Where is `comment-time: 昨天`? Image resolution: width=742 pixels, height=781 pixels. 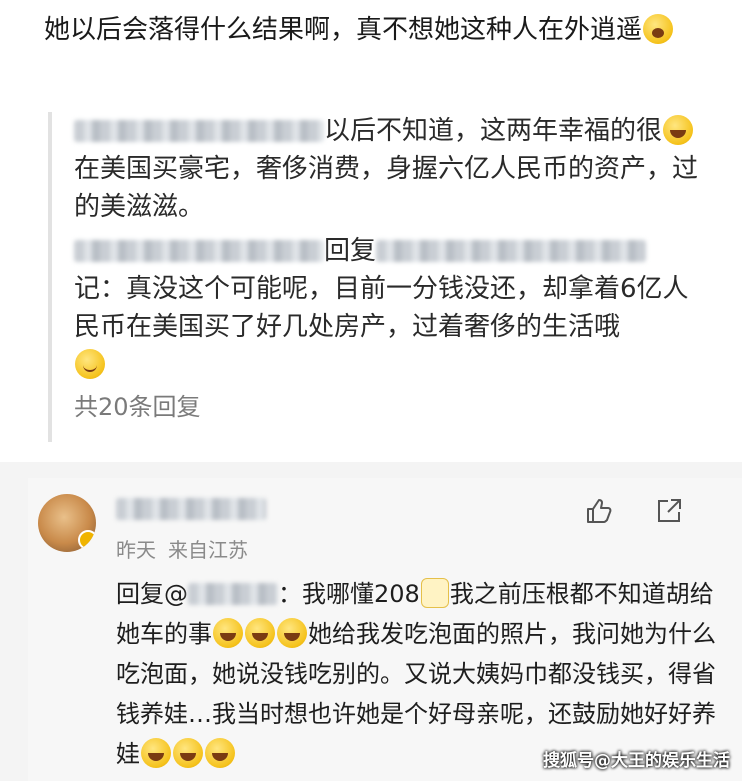
comment-time: 昨天 is located at coordinates (136, 550).